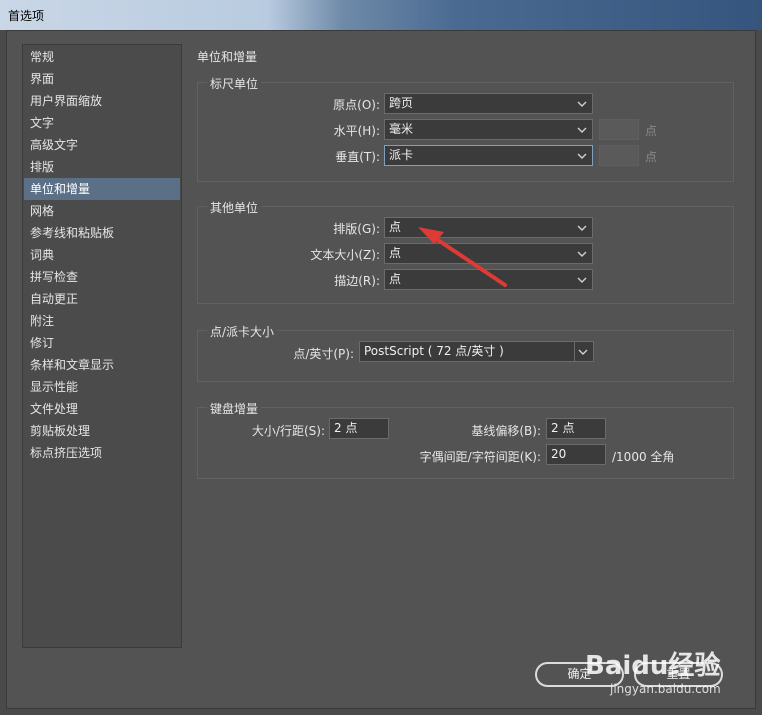 This screenshot has width=762, height=715. I want to click on sidebar-item-notes: 附注, so click(102, 321).